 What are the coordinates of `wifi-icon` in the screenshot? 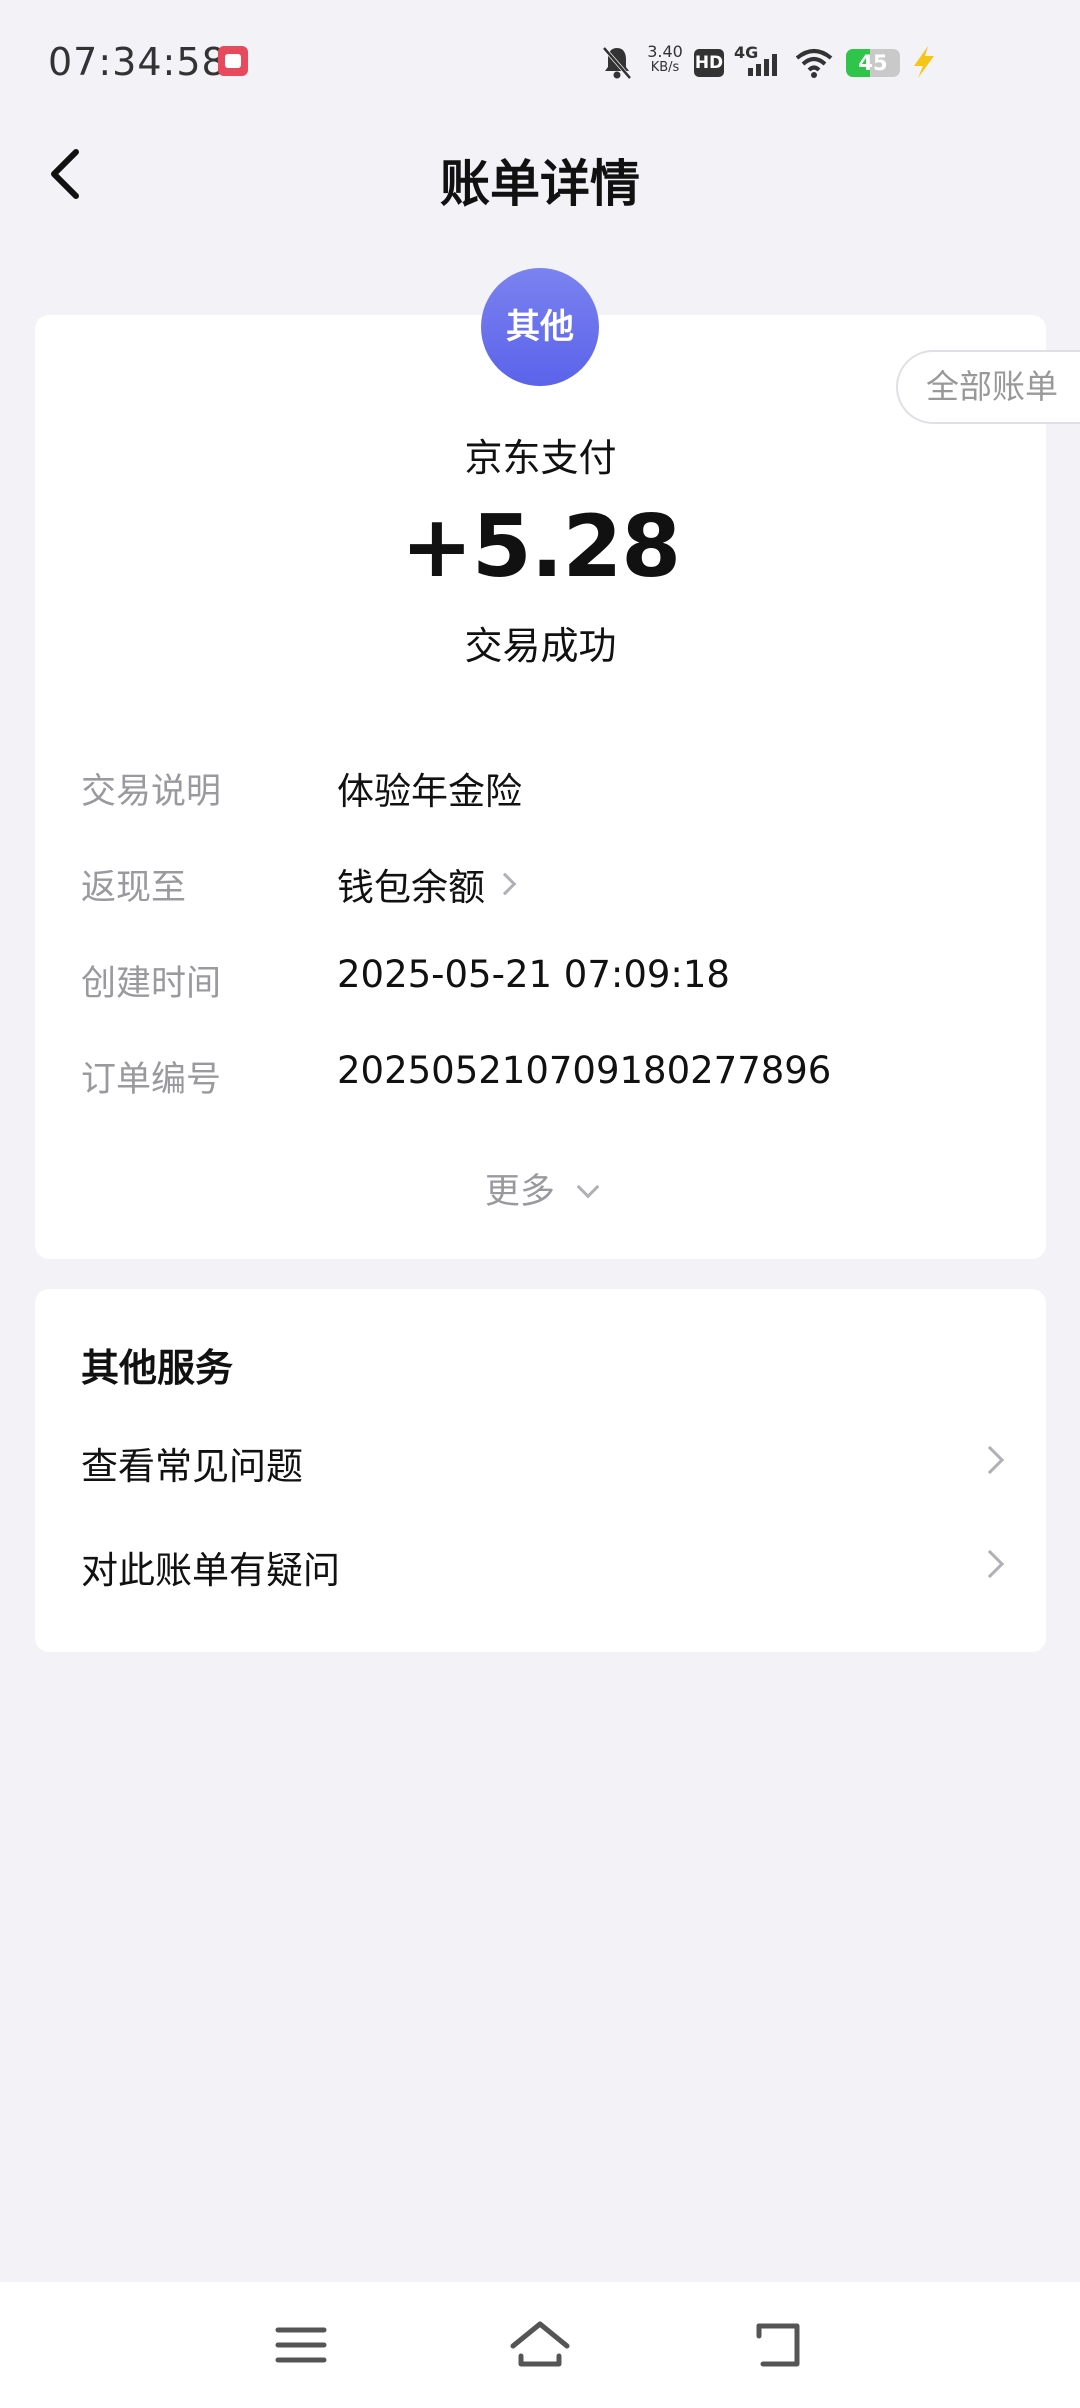 It's located at (814, 63).